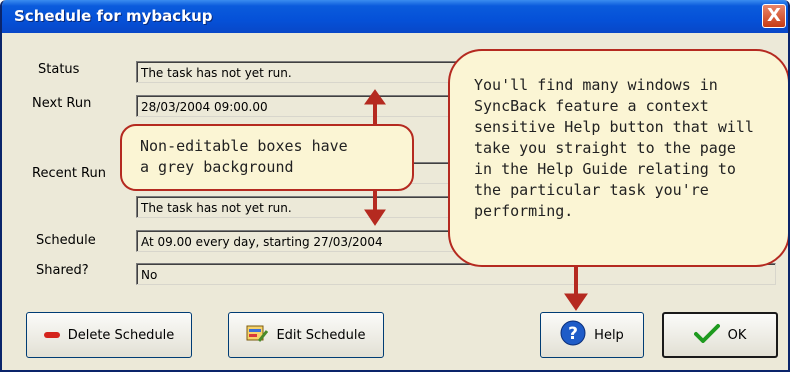 Image resolution: width=794 pixels, height=375 pixels. I want to click on arrow-help-head, so click(576, 302).